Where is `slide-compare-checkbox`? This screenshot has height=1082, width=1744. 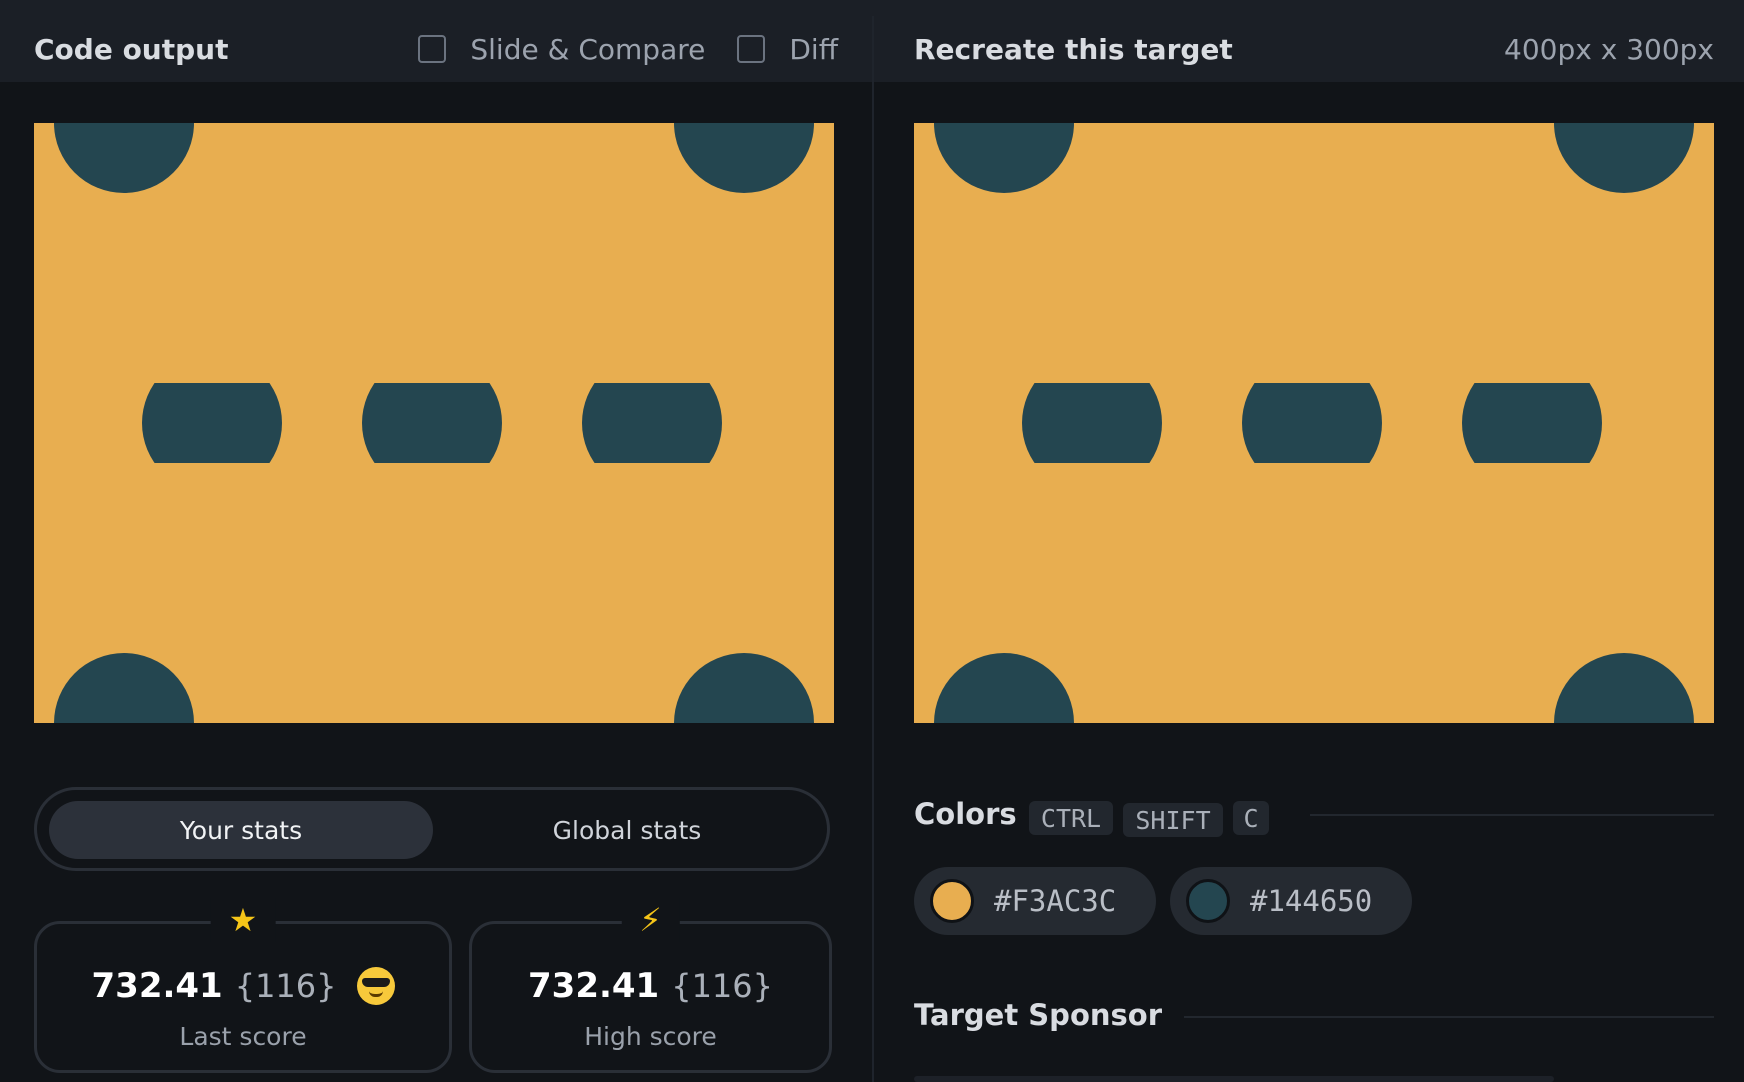
slide-compare-checkbox is located at coordinates (432, 49).